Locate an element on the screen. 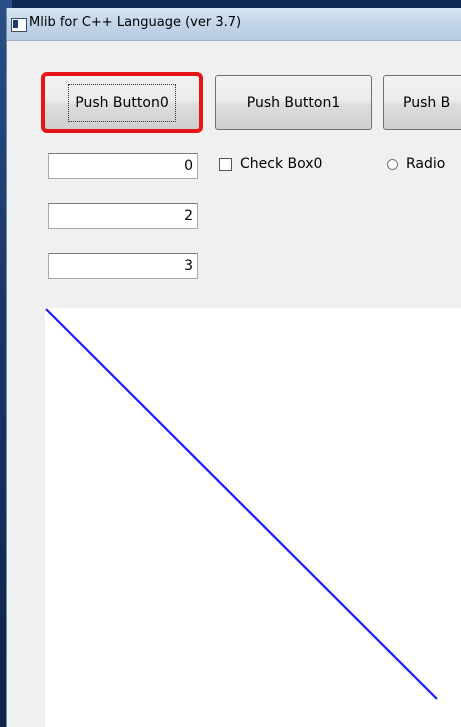  push-button-0-label: Push Button0 is located at coordinates (122, 102).